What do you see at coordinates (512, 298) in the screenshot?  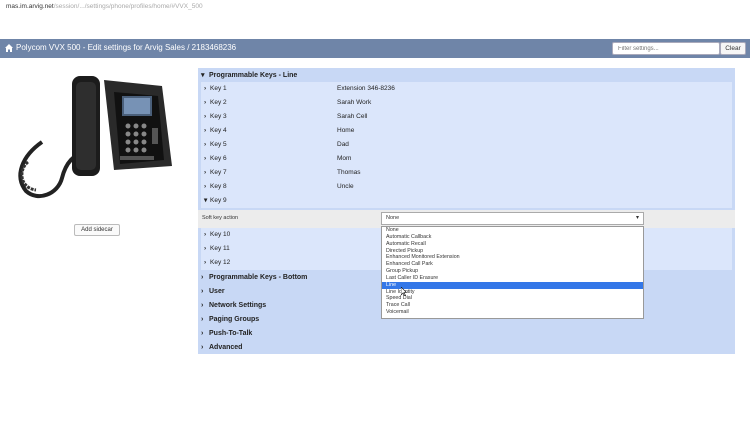 I see `dropdown-option: Speed Dial` at bounding box center [512, 298].